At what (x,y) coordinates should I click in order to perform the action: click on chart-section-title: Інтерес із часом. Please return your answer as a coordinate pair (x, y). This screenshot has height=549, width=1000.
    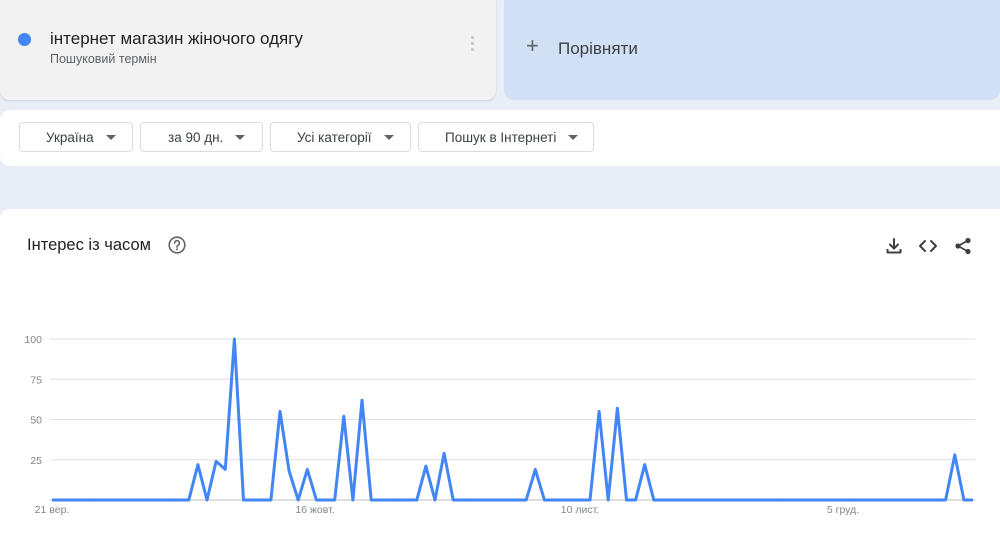
    Looking at the image, I should click on (89, 245).